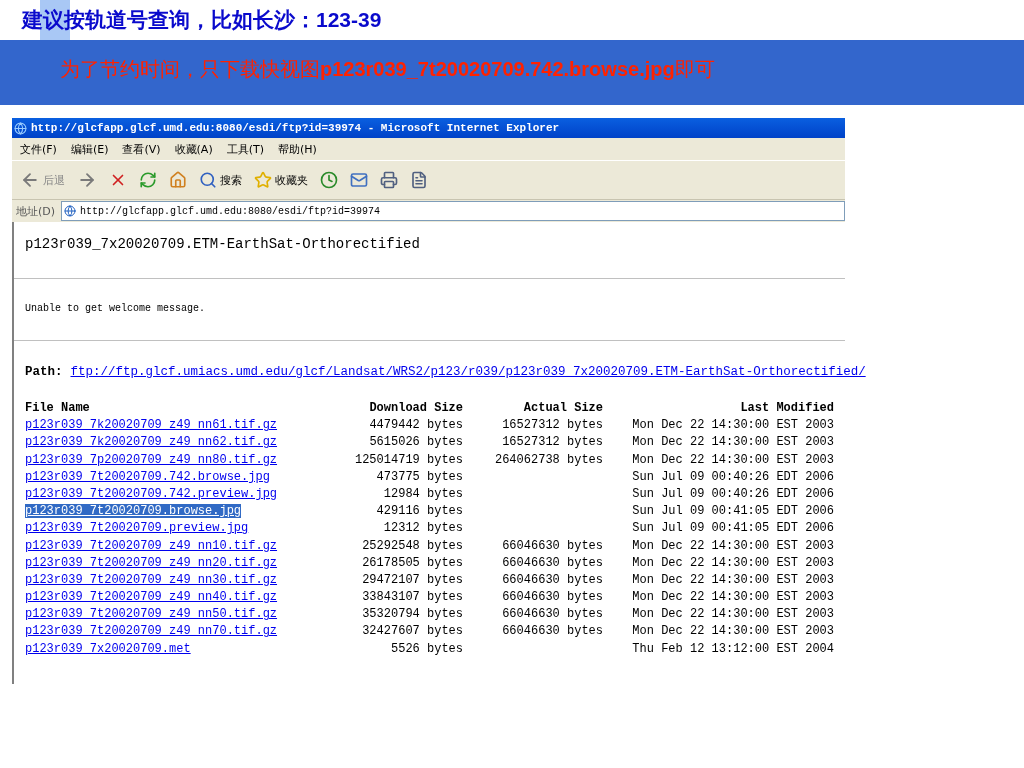 The width and height of the screenshot is (1024, 768). What do you see at coordinates (148, 180) in the screenshot?
I see `refresh-icon` at bounding box center [148, 180].